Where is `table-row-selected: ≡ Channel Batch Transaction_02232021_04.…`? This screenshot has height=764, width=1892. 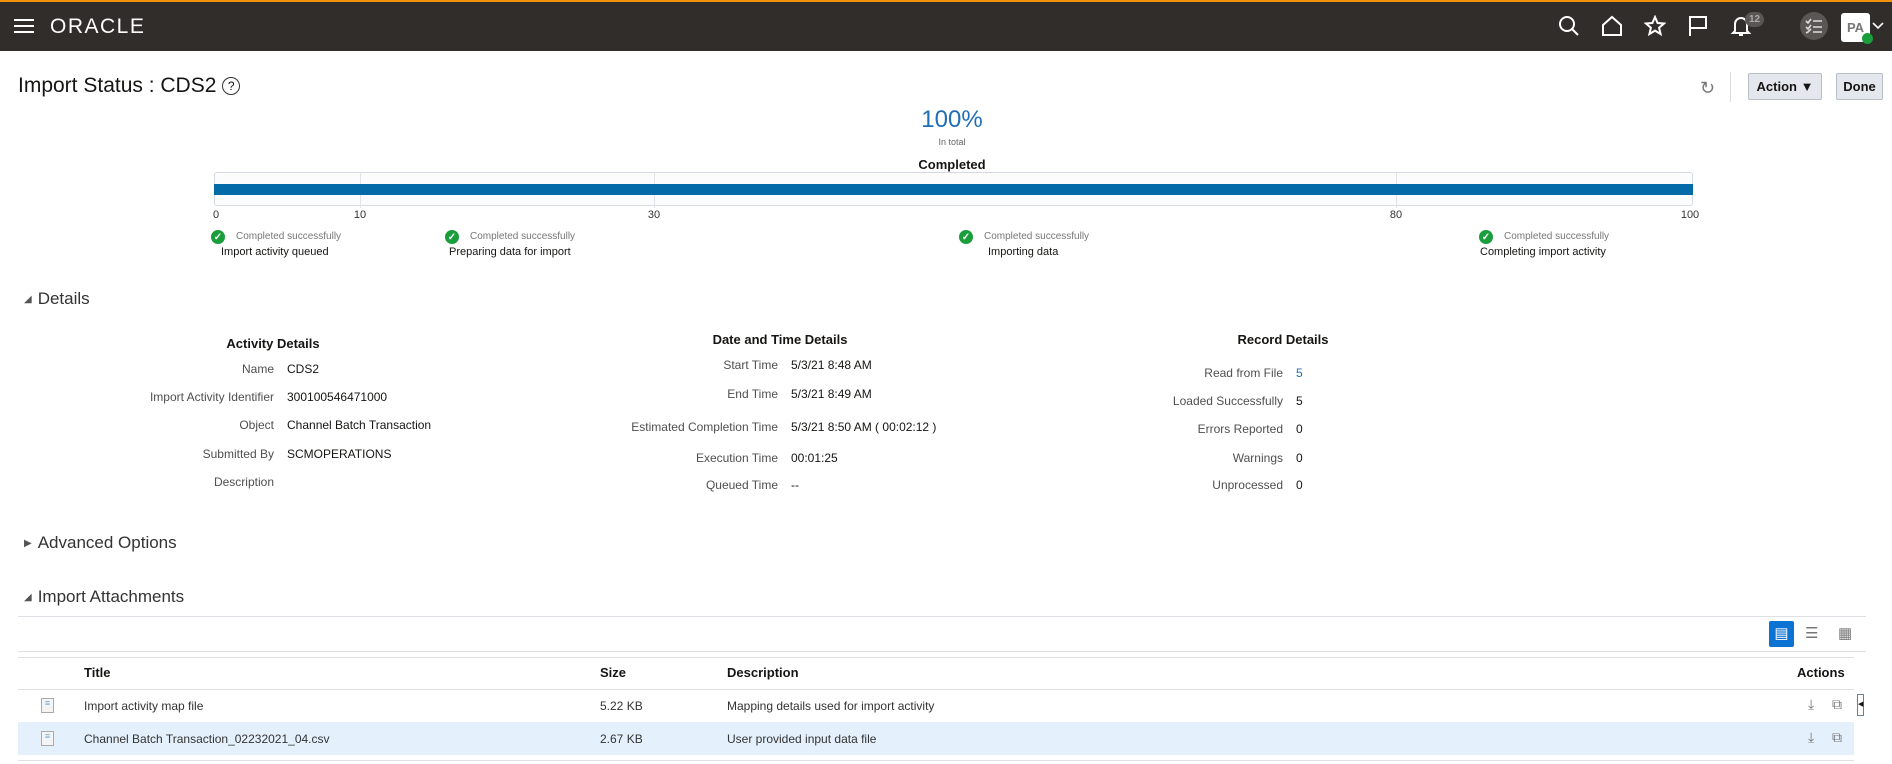
table-row-selected: ≡ Channel Batch Transaction_02232021_04.… is located at coordinates (936, 738).